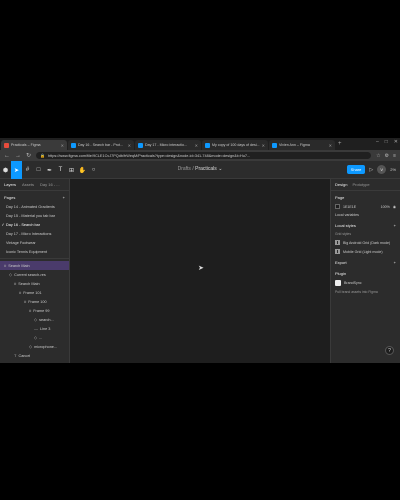  What do you see at coordinates (341, 184) in the screenshot?
I see `tab-design: Design` at bounding box center [341, 184].